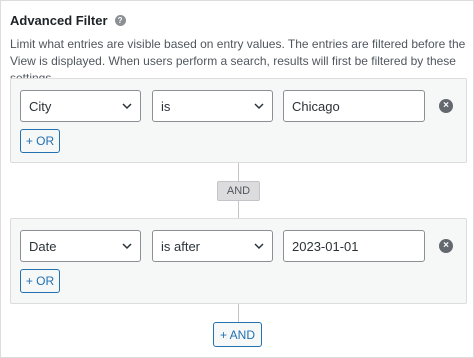 This screenshot has width=474, height=358. I want to click on value-input: 2023-01-01, so click(354, 246).